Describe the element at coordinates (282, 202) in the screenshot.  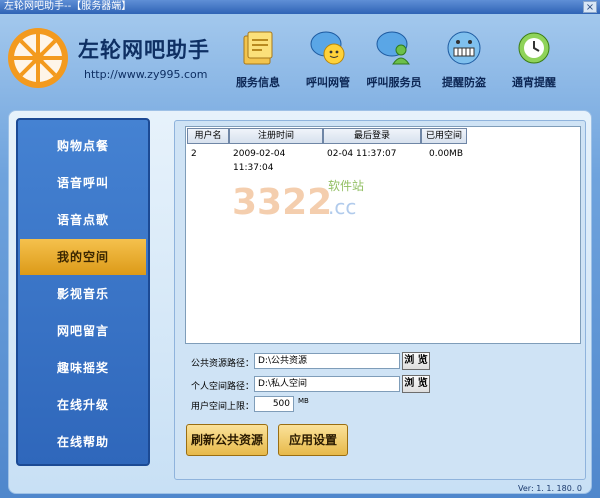
I see `watermark-number: 3322` at that location.